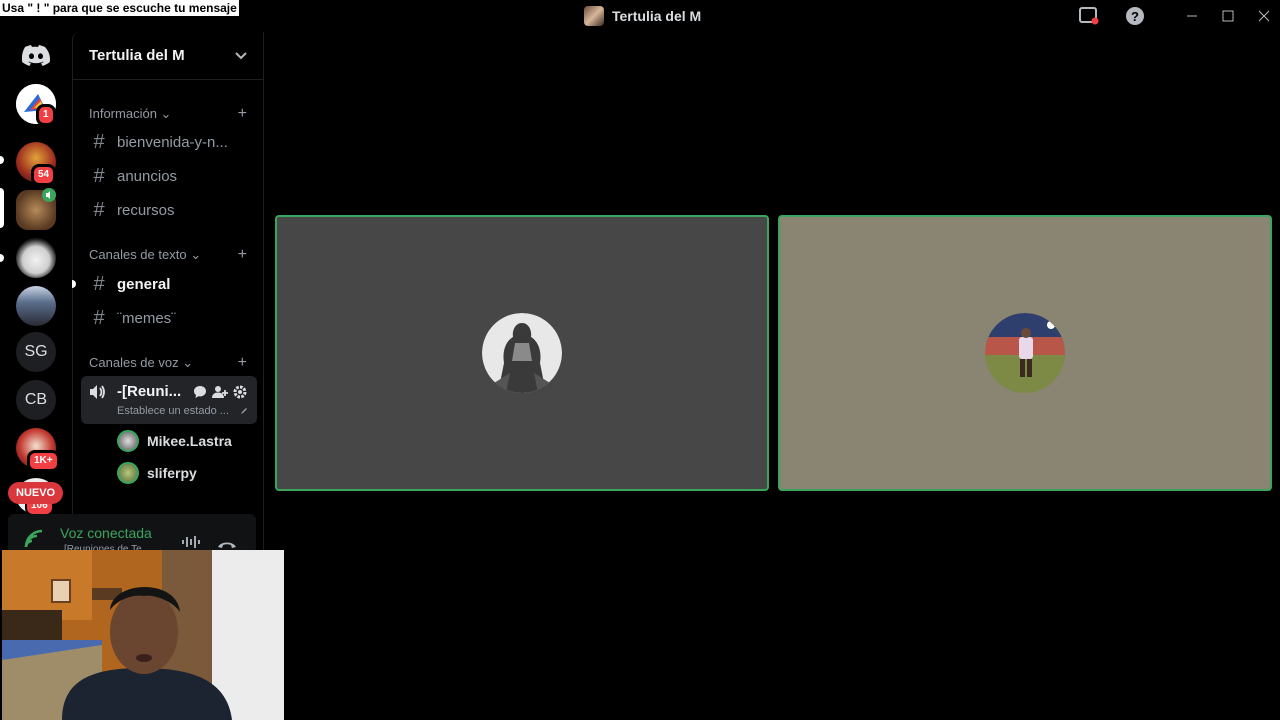 This screenshot has height=720, width=1280. What do you see at coordinates (74, 284) in the screenshot?
I see `unread-indicator` at bounding box center [74, 284].